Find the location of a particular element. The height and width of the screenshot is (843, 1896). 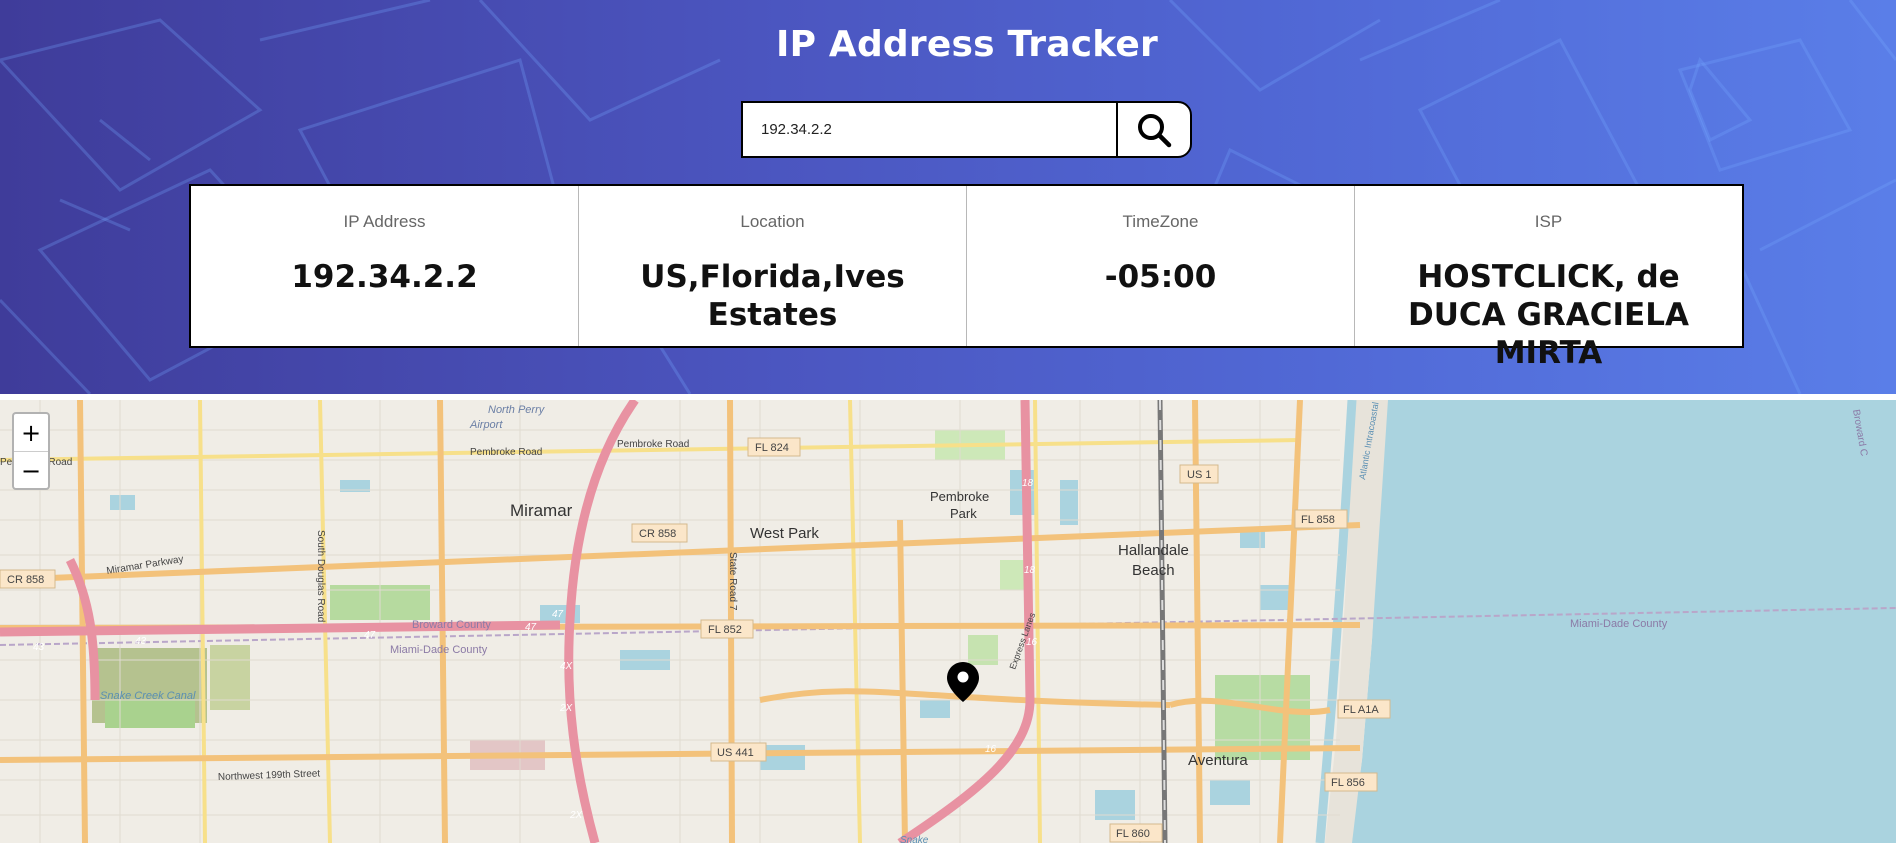

map-label-hallandale-2: Beach is located at coordinates (1153, 570).